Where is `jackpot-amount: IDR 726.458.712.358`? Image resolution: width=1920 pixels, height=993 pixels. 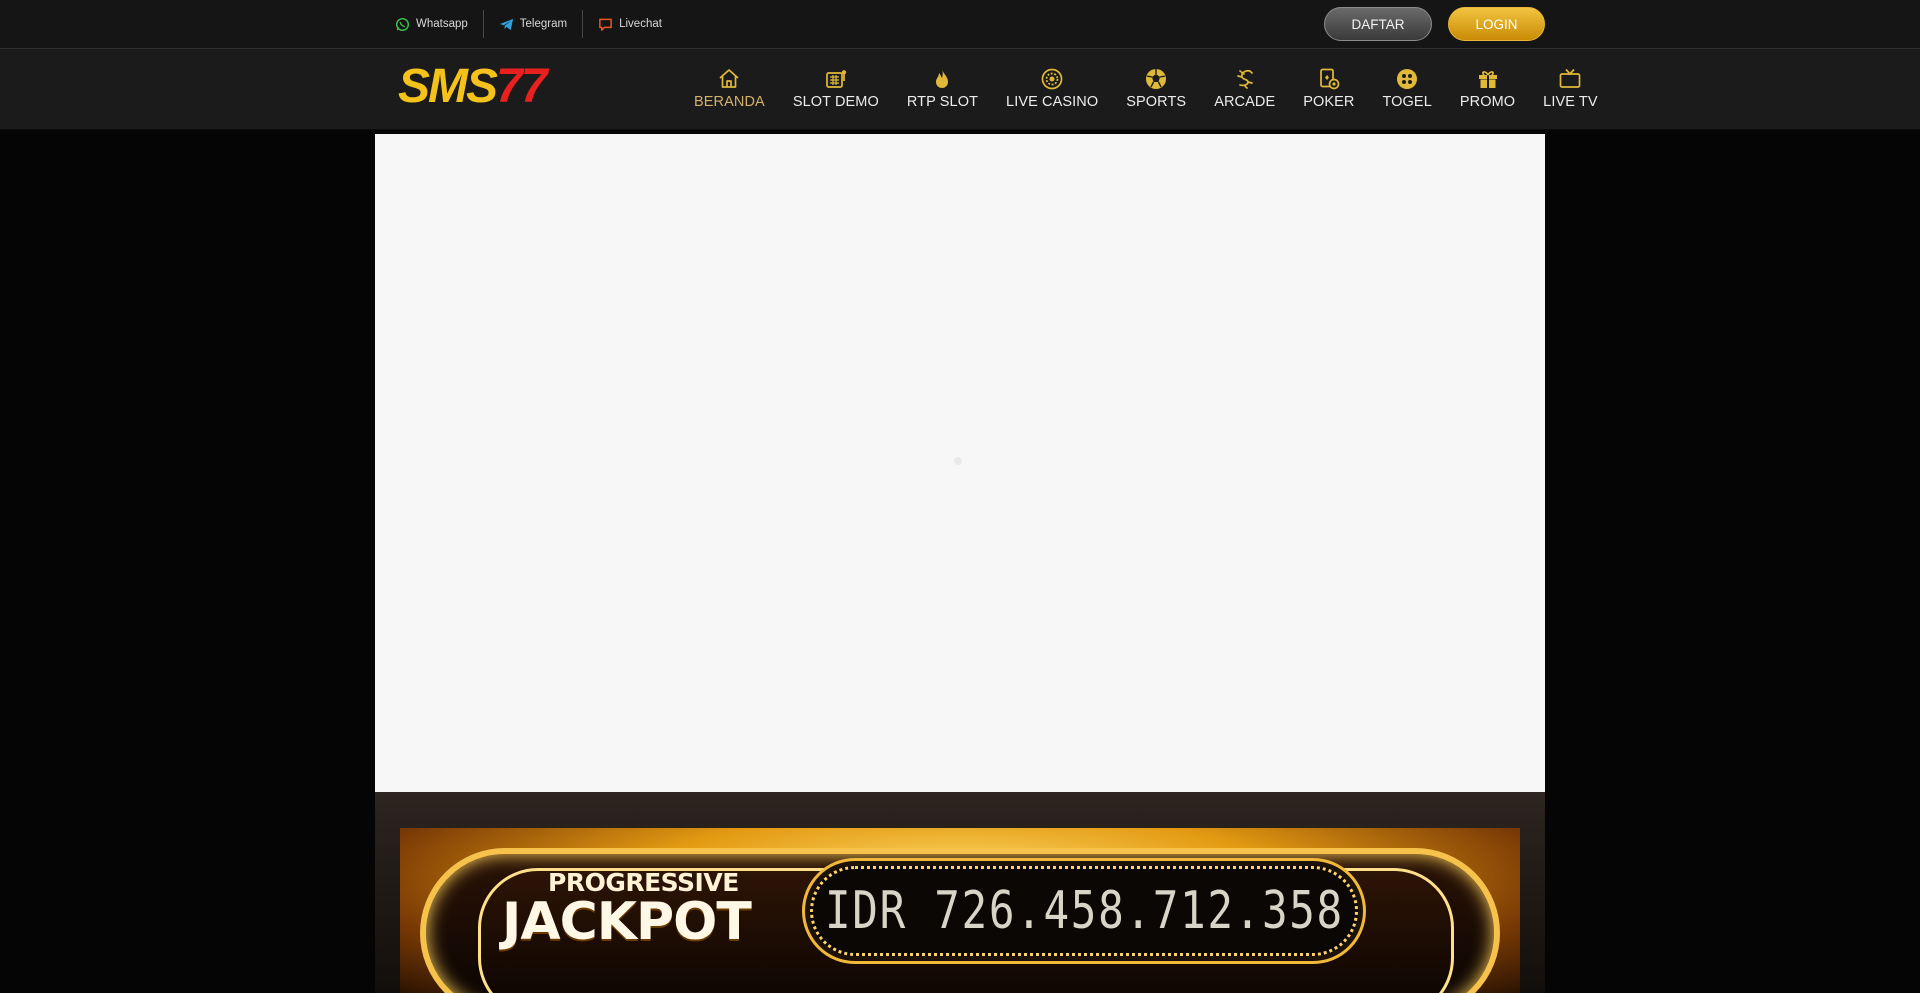 jackpot-amount: IDR 726.458.712.358 is located at coordinates (1084, 911).